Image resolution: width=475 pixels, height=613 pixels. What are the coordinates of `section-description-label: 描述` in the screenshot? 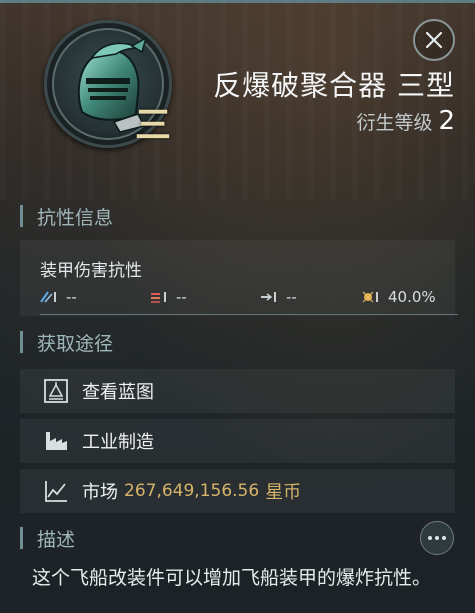 It's located at (56, 539).